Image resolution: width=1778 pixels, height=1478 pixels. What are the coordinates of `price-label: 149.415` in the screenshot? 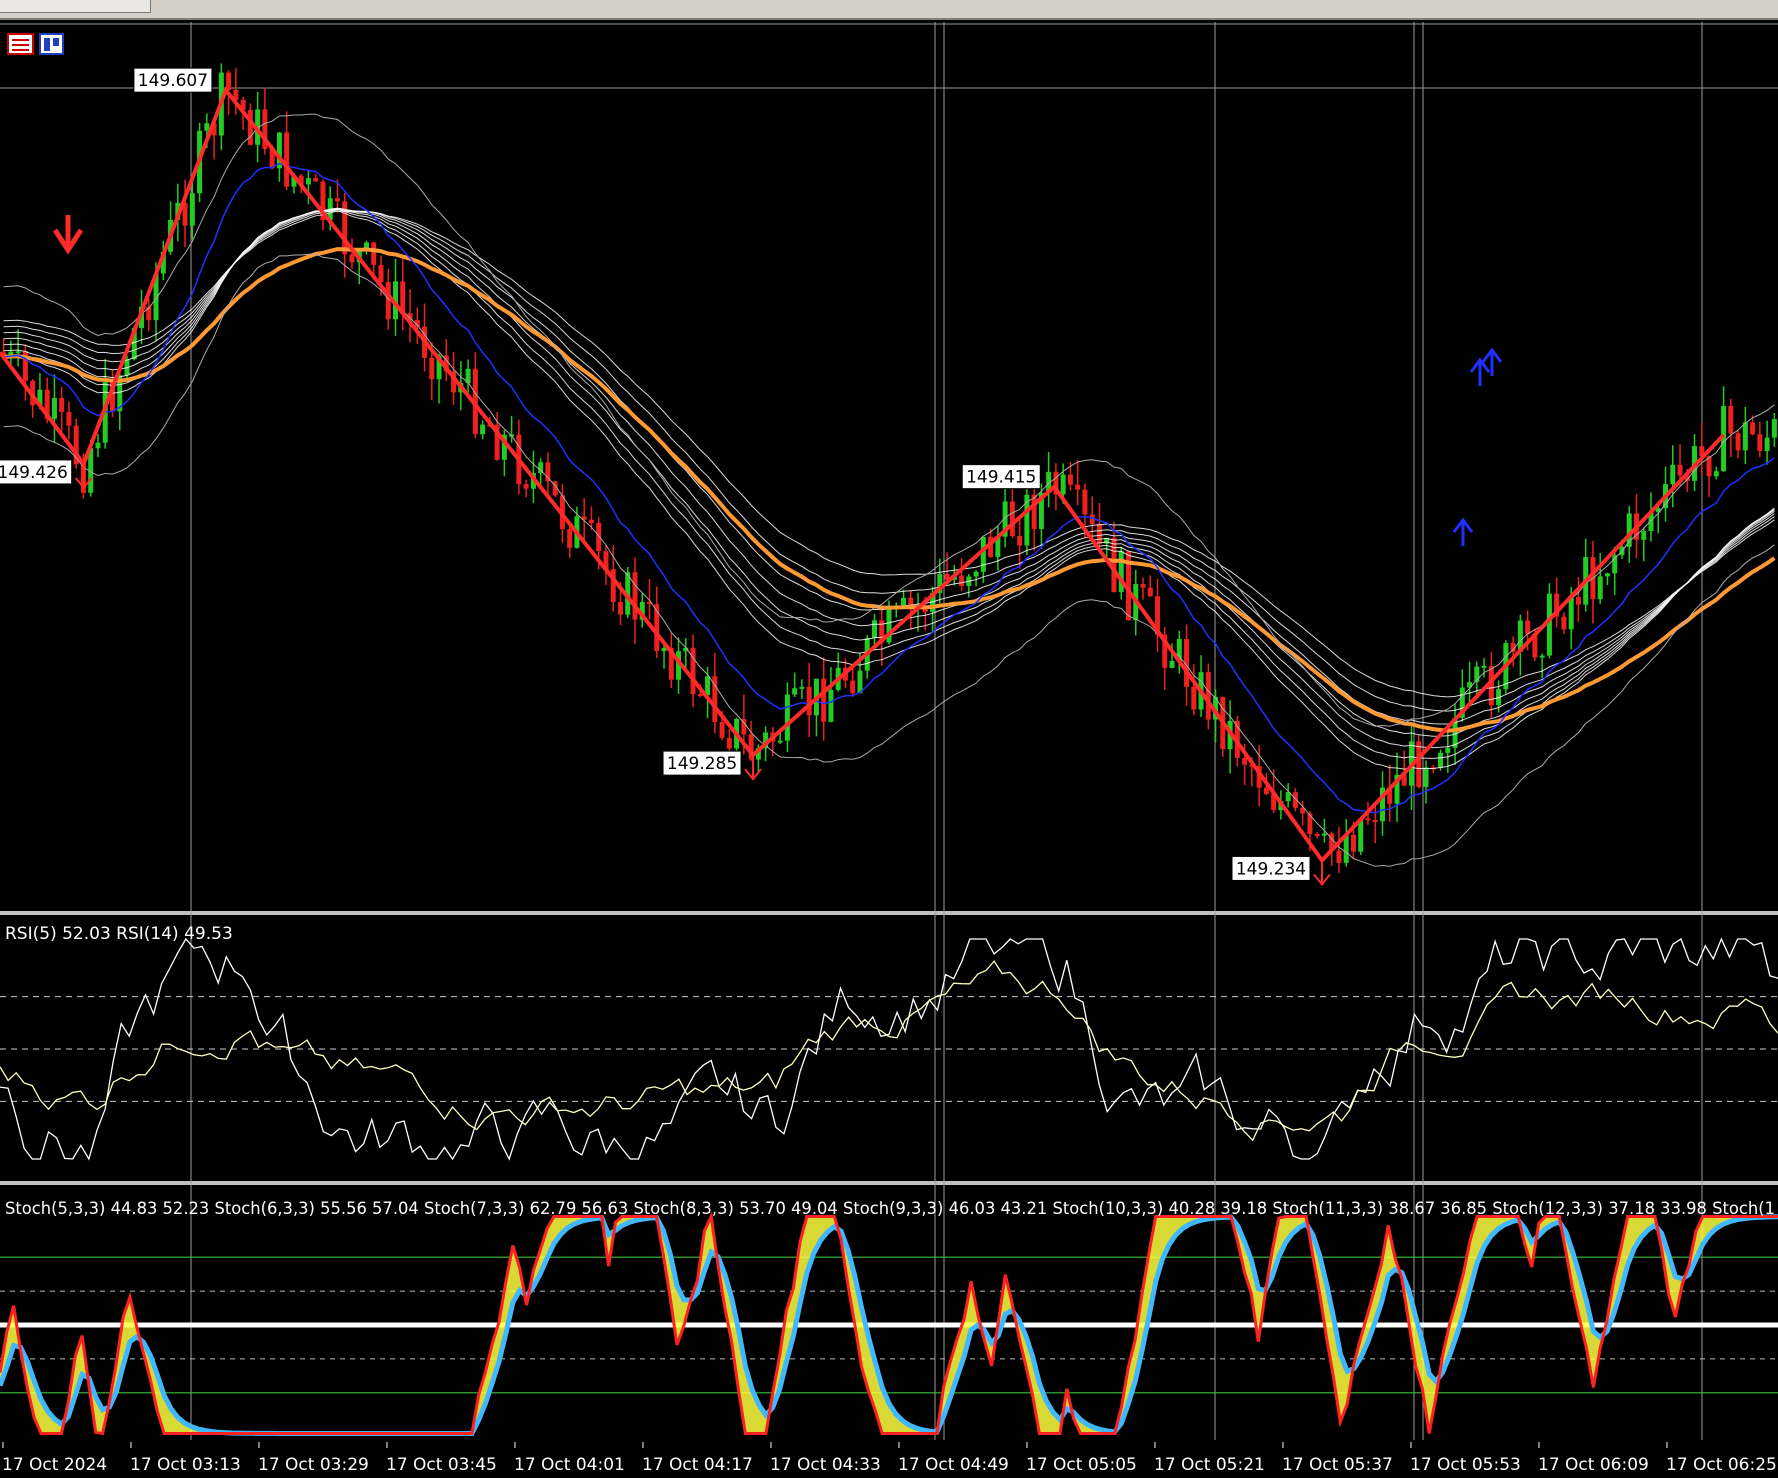 It's located at (1001, 477).